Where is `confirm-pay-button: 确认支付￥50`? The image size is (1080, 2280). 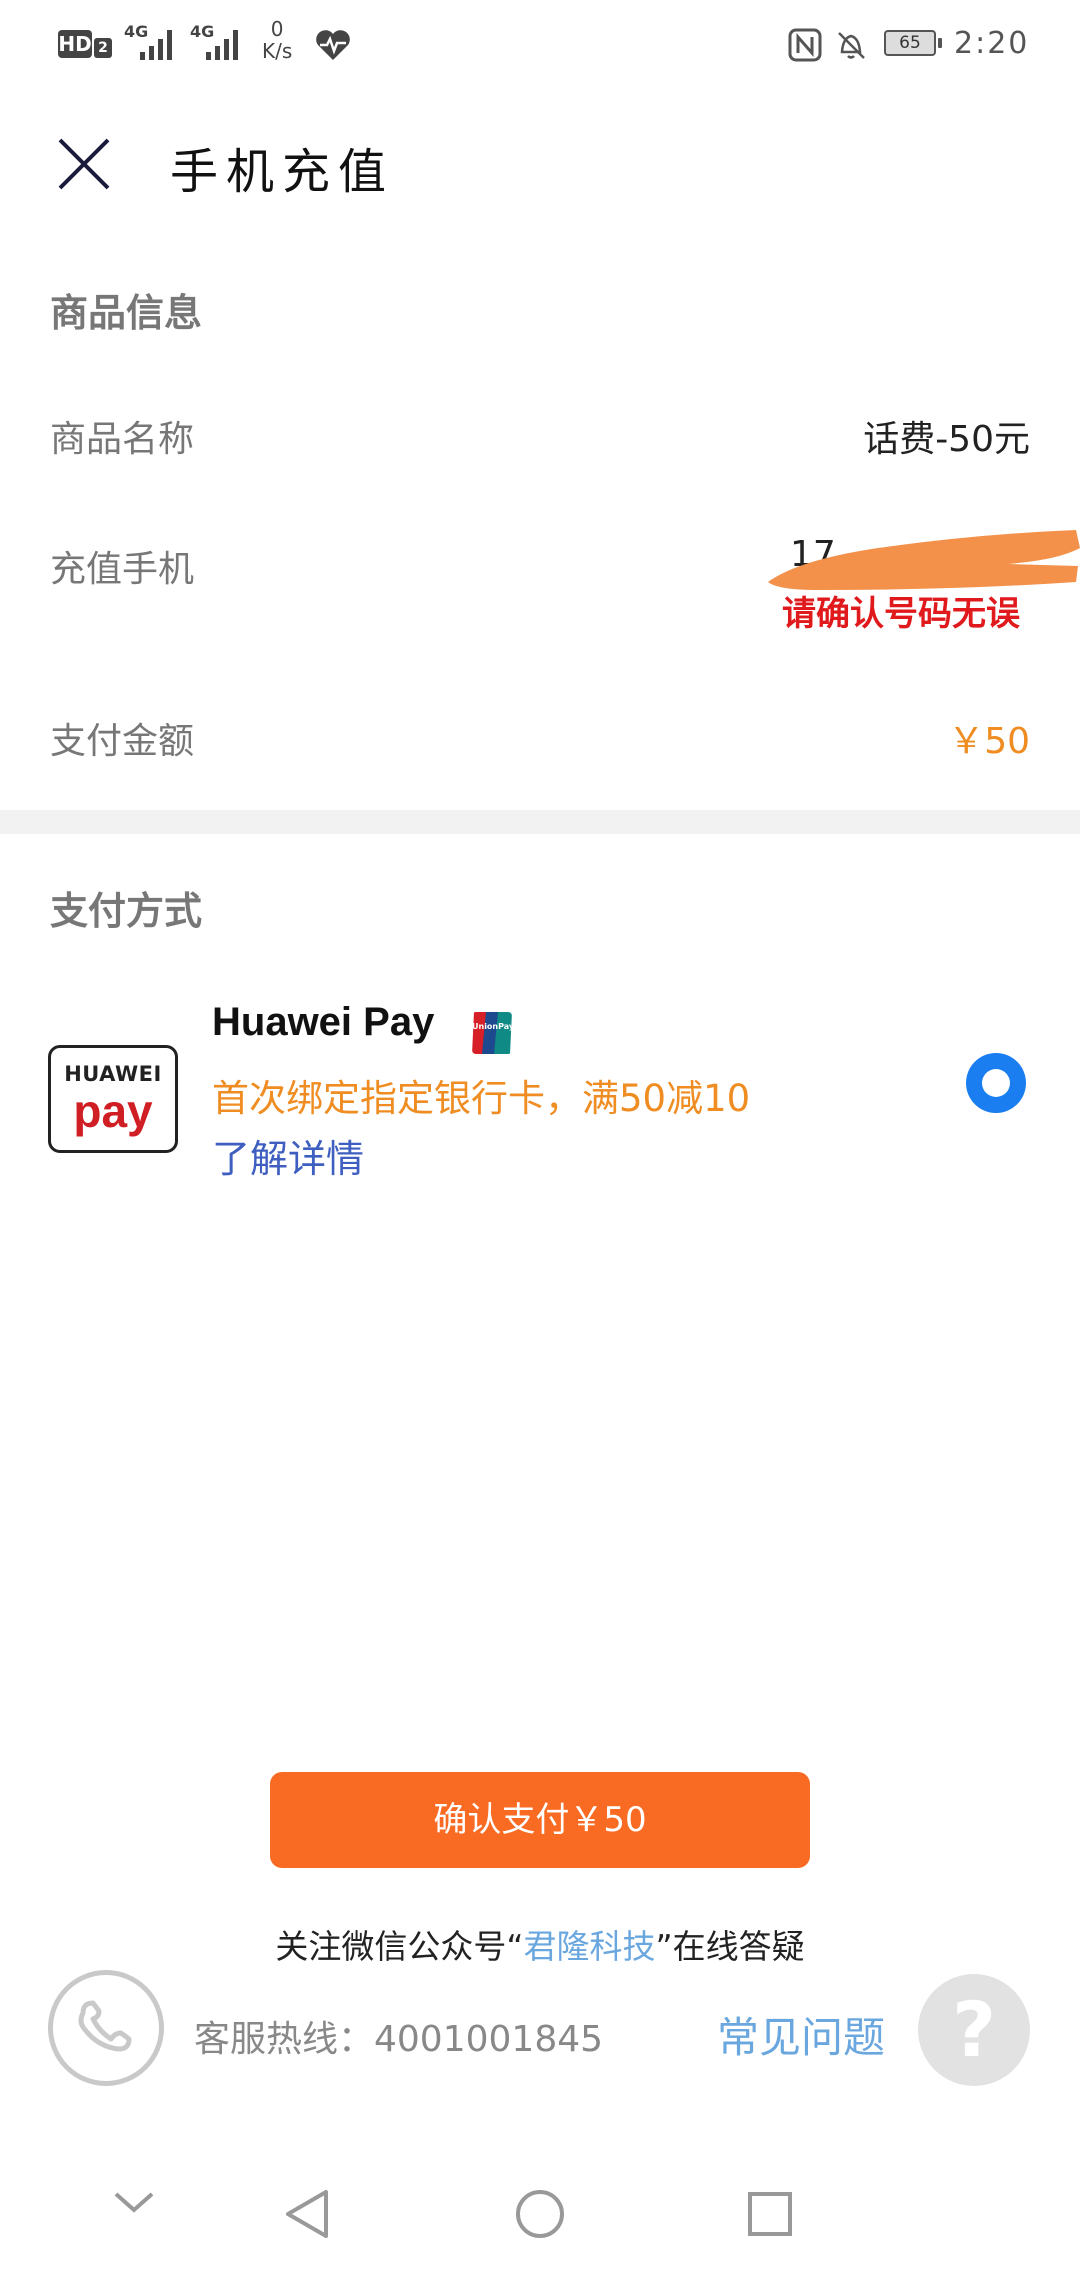
confirm-pay-button: 确认支付￥50 is located at coordinates (540, 1820).